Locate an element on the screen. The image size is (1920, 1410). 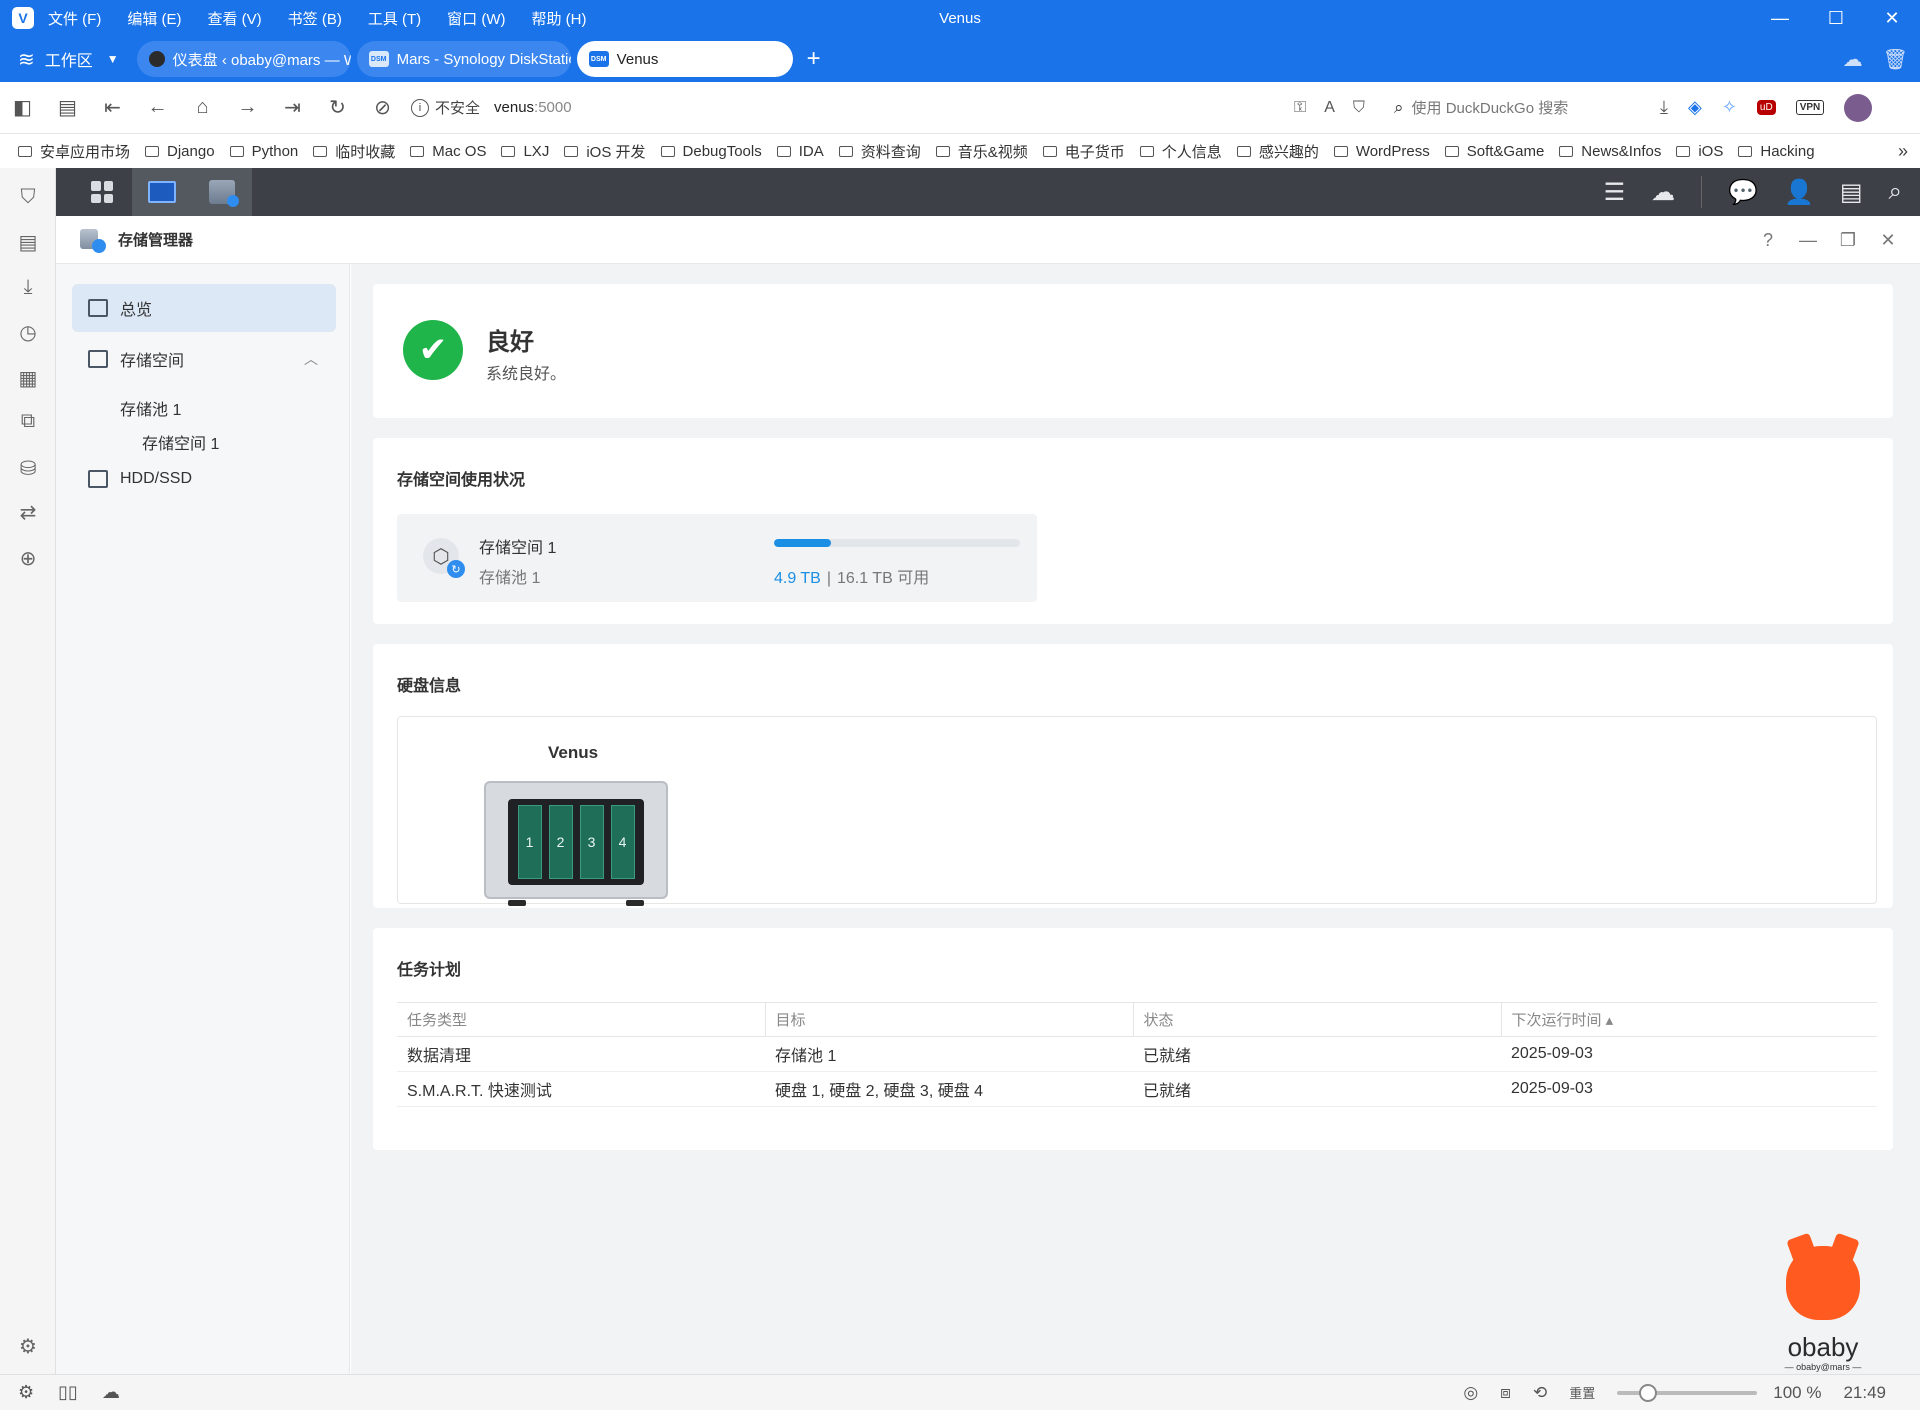
bookmark-folder: IDA is located at coordinates (800, 151).